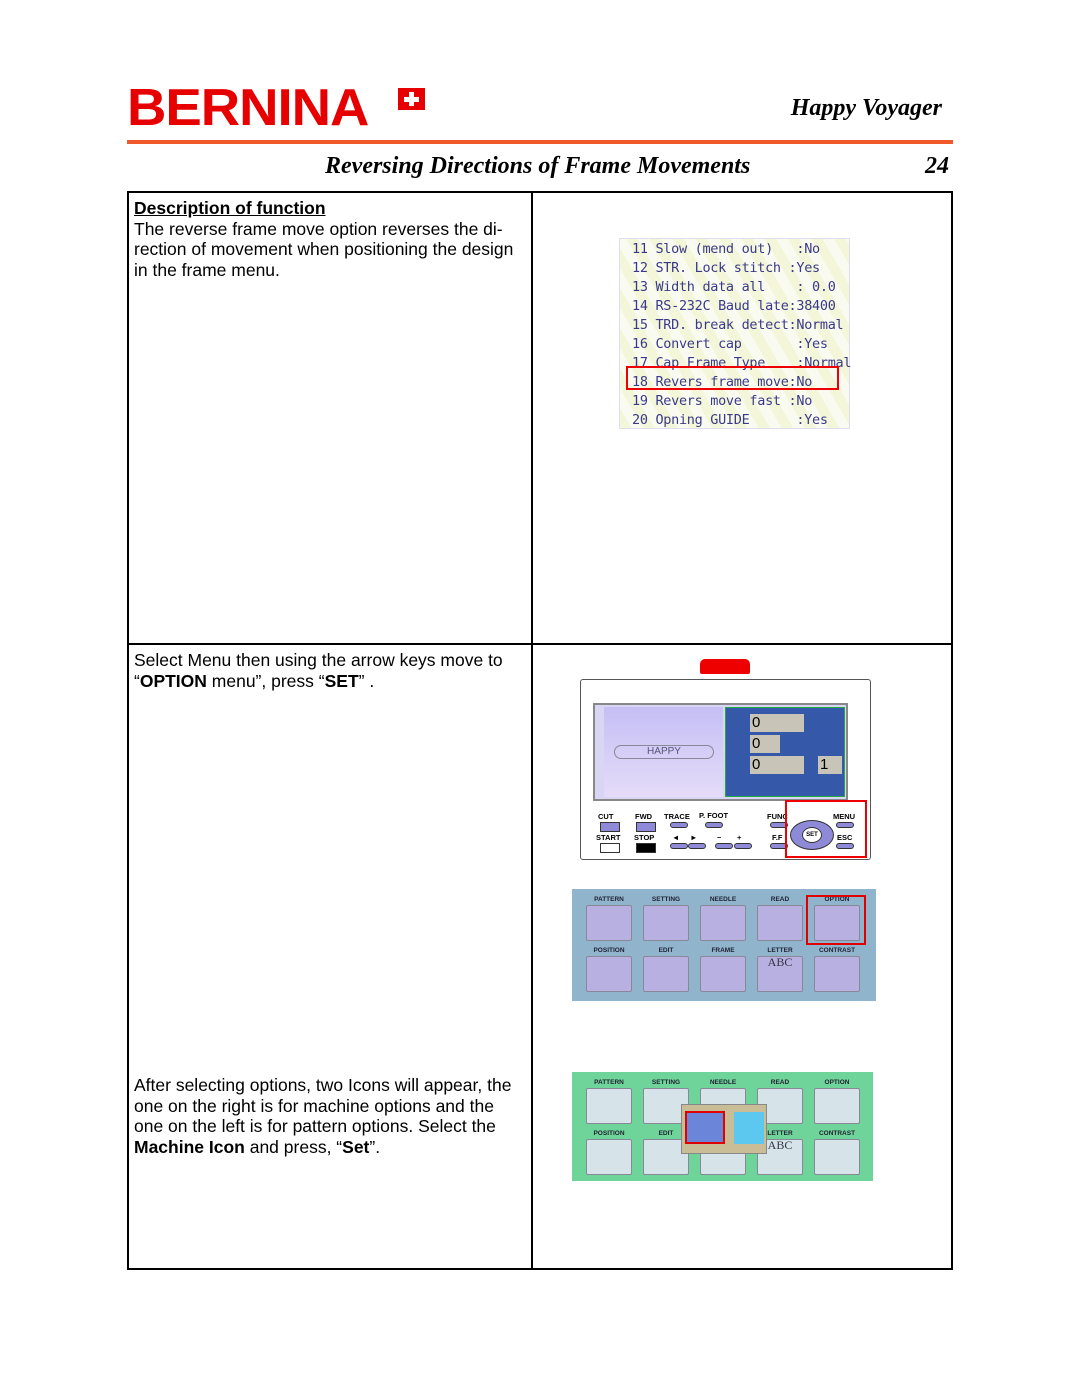 The image size is (1080, 1397). I want to click on page-title: Reversing Directions of Frame Movements, so click(538, 166).